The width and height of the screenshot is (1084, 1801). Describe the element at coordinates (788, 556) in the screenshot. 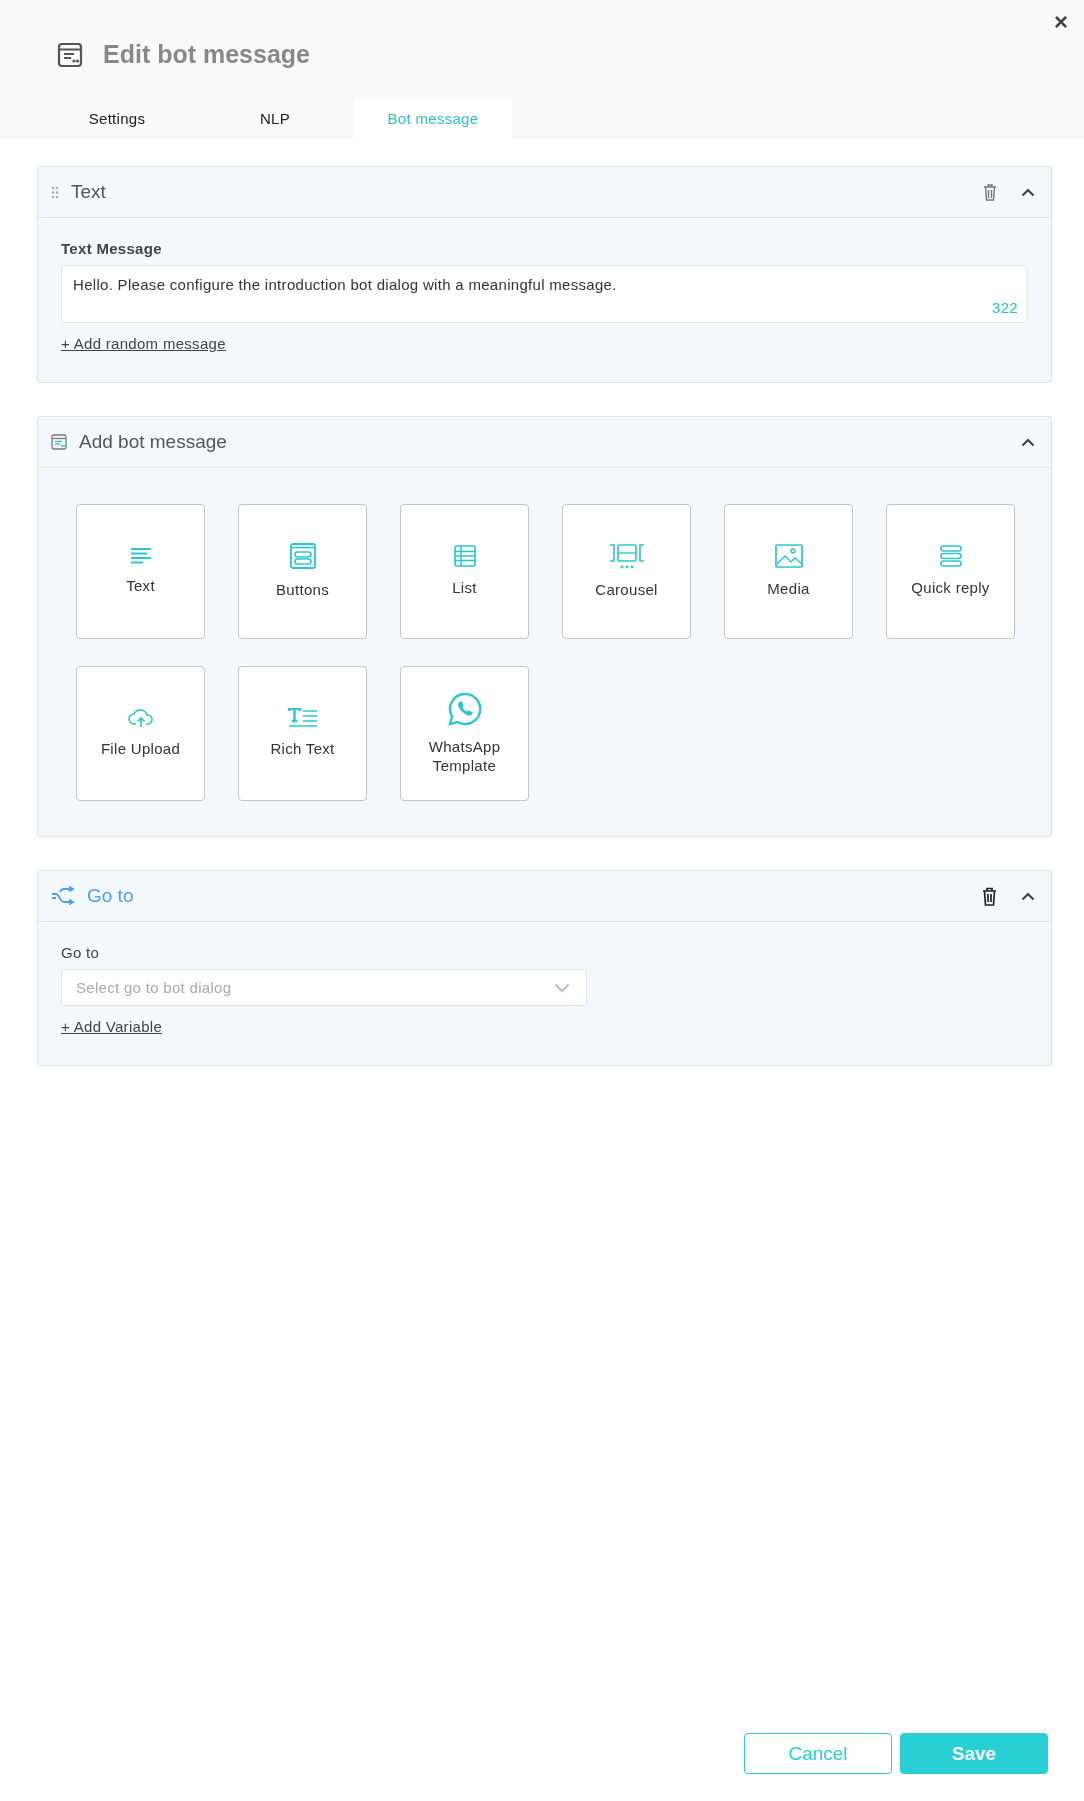

I see `image-icon` at that location.